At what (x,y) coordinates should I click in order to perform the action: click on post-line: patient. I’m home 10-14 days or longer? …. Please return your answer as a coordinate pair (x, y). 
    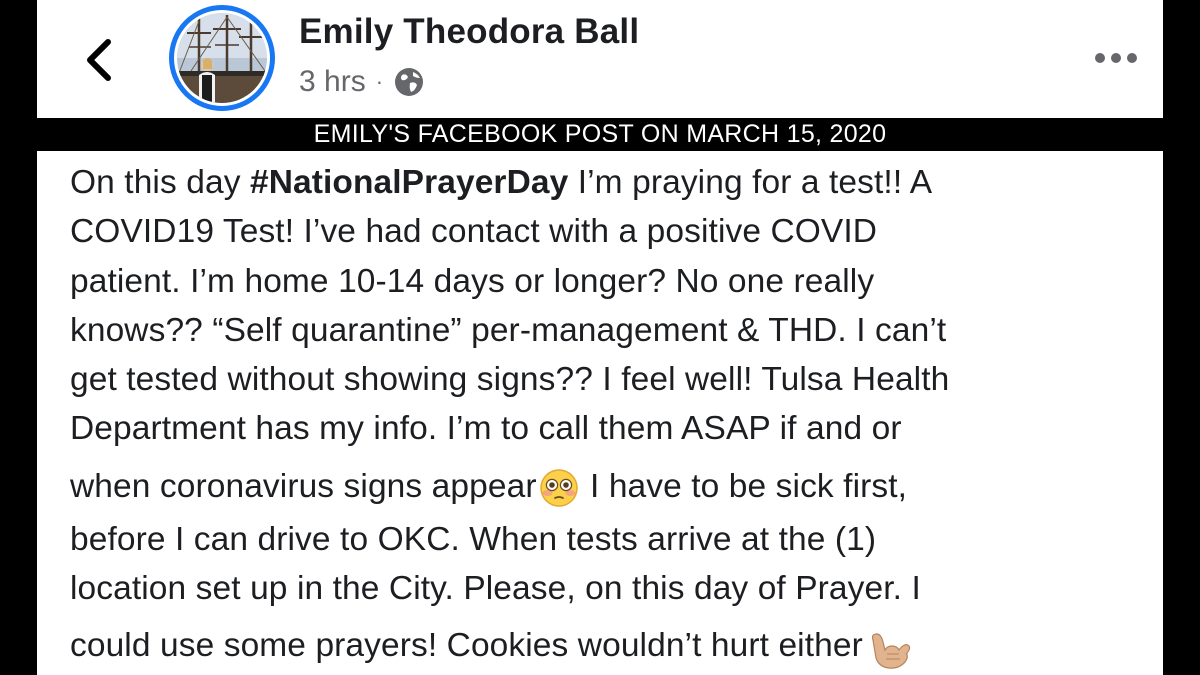
    Looking at the image, I should click on (472, 281).